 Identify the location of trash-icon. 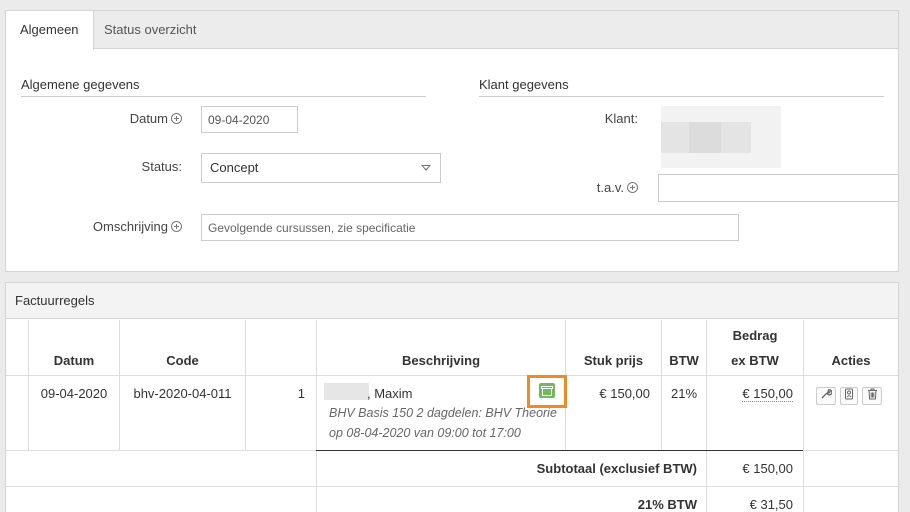
(872, 394).